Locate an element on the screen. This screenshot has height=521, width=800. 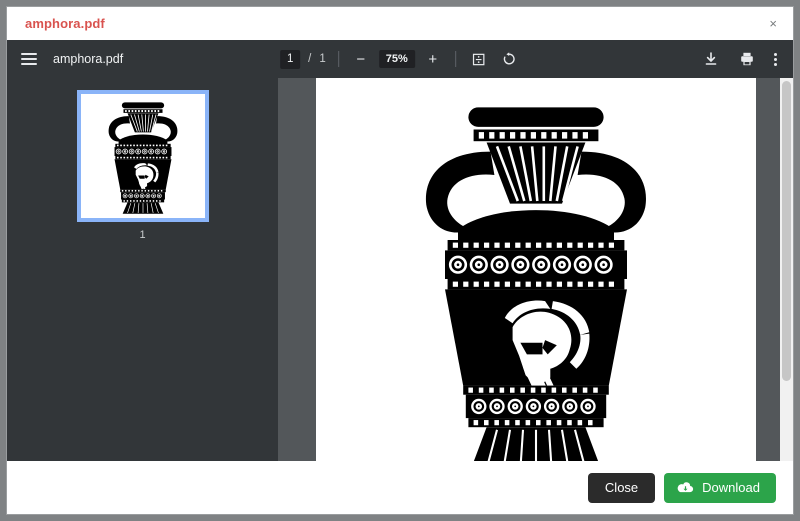
thumbnail-page-preview is located at coordinates (142, 156).